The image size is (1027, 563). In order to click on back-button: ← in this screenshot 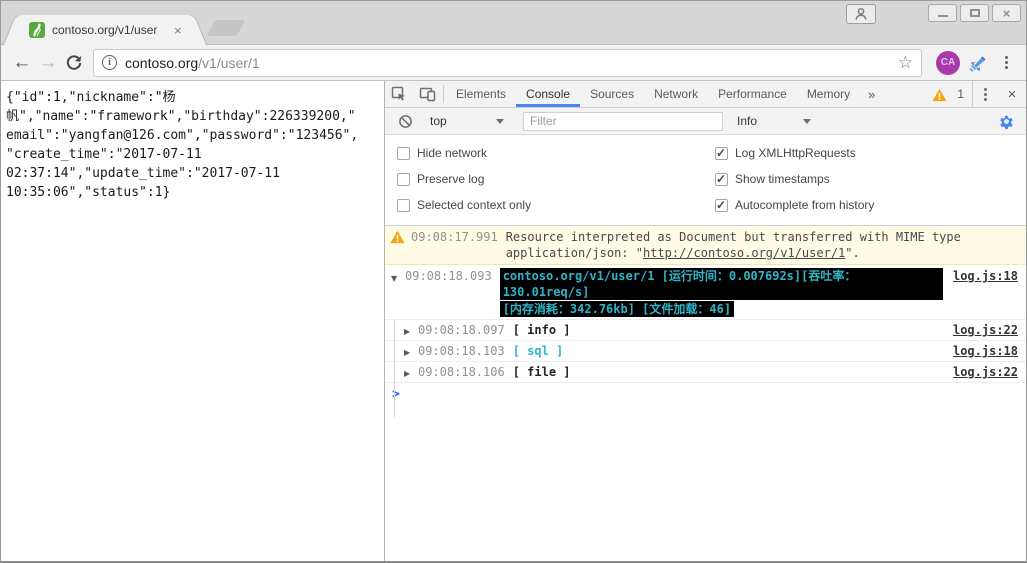, I will do `click(22, 63)`.